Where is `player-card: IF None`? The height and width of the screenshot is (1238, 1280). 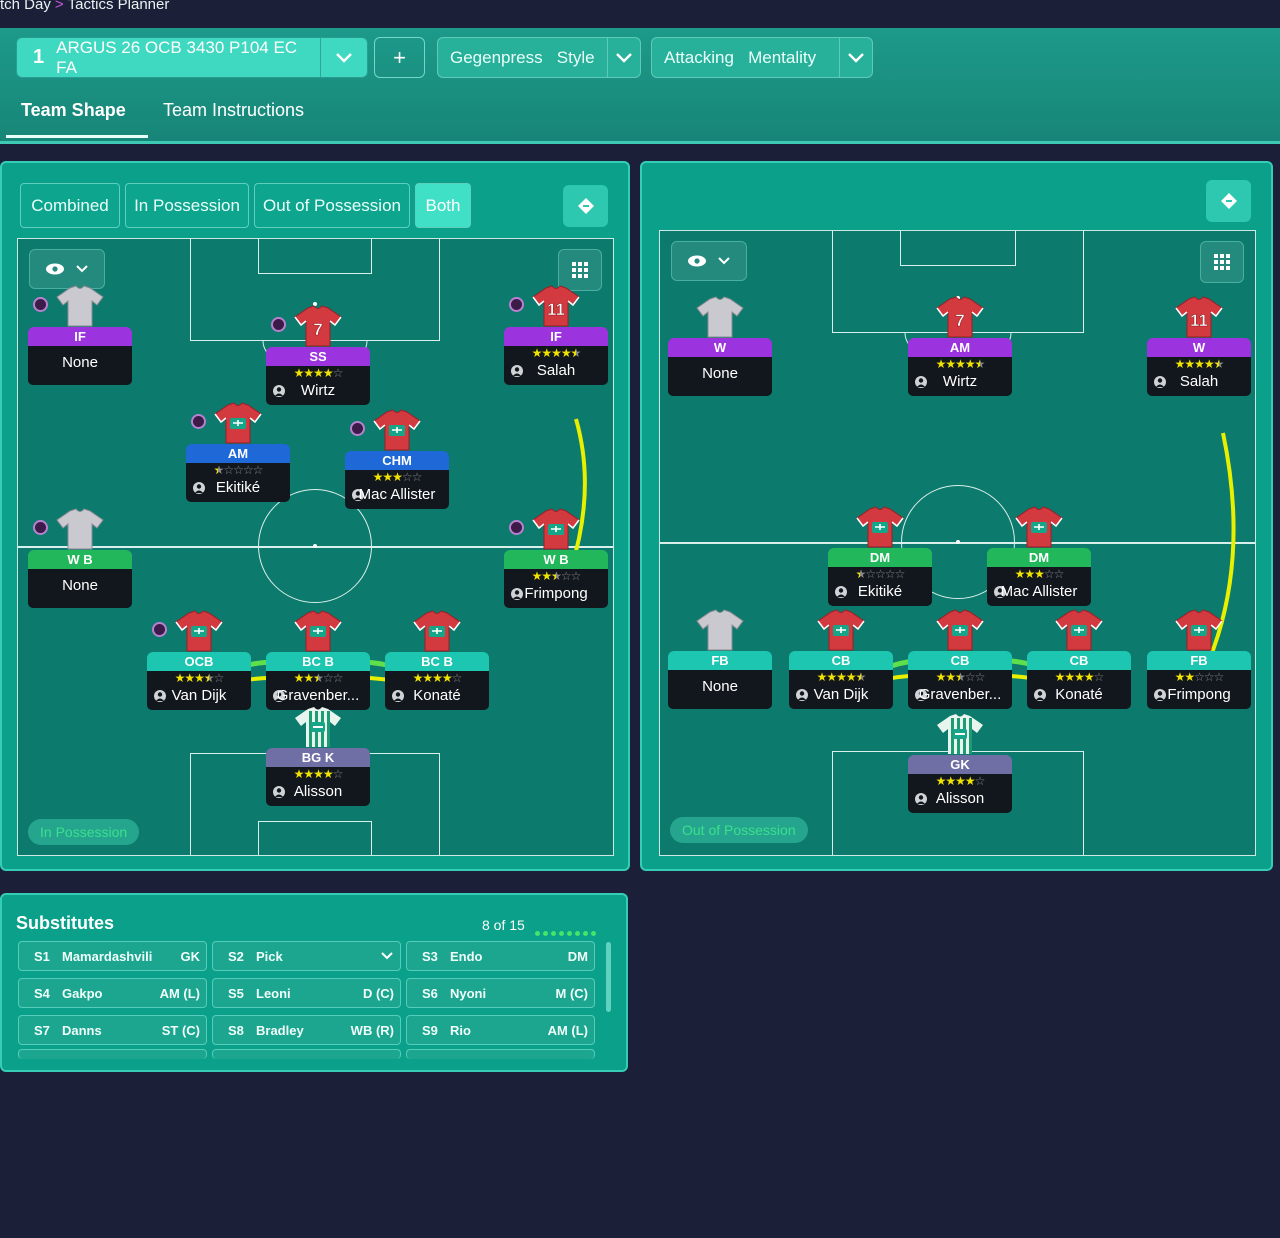
player-card: IF None is located at coordinates (80, 356).